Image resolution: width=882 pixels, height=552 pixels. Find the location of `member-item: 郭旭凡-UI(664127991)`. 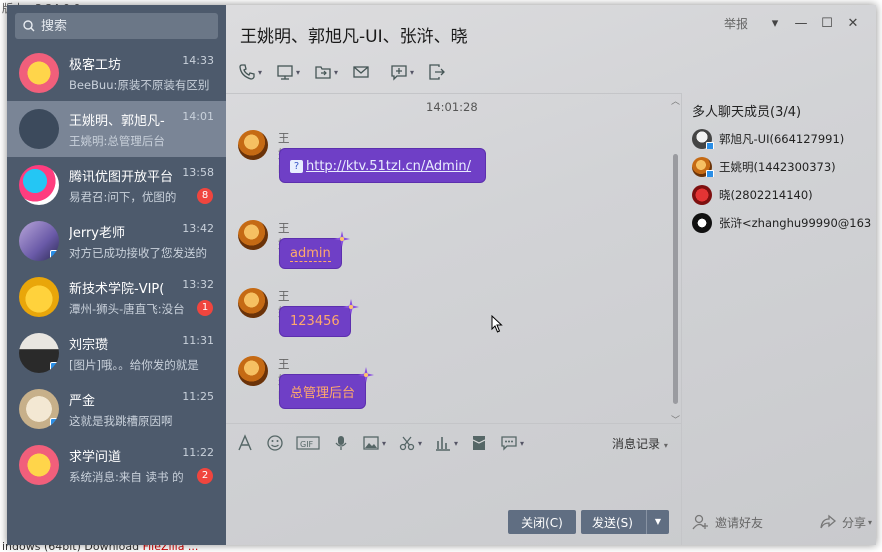

member-item: 郭旭凡-UI(664127991) is located at coordinates (782, 139).